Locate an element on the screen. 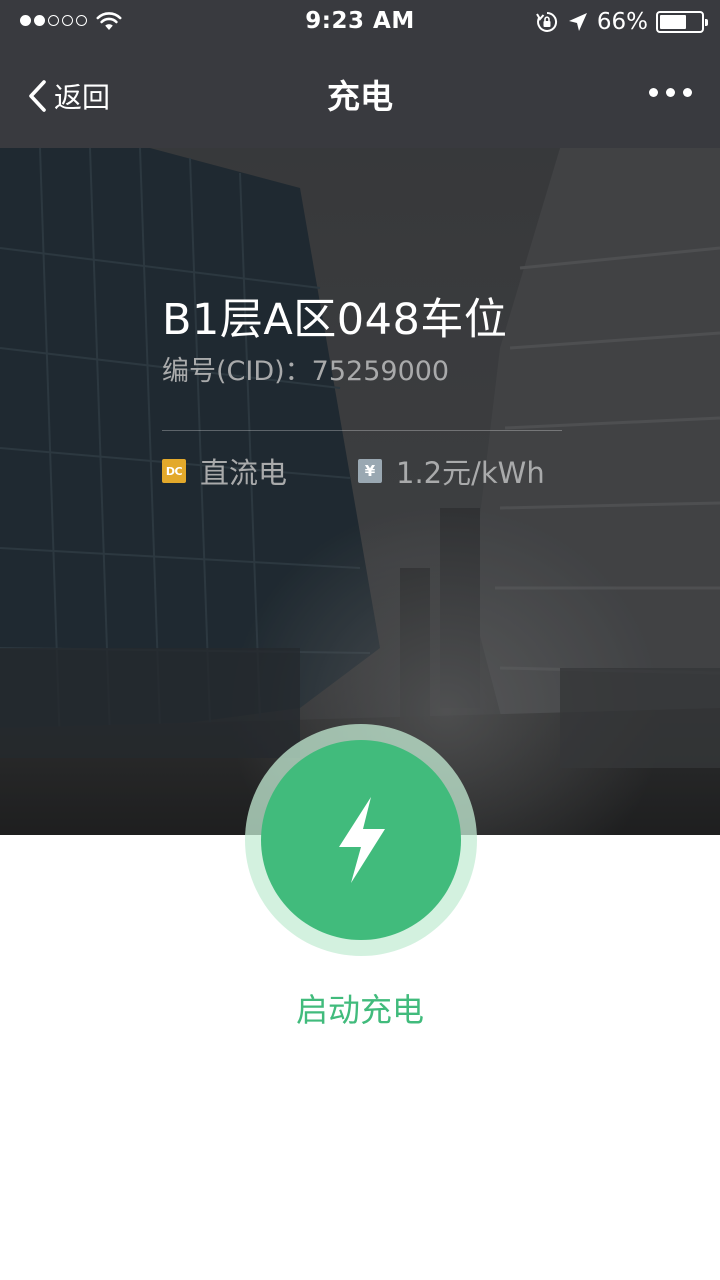 The height and width of the screenshot is (1280, 720). start-charging-button is located at coordinates (361, 840).